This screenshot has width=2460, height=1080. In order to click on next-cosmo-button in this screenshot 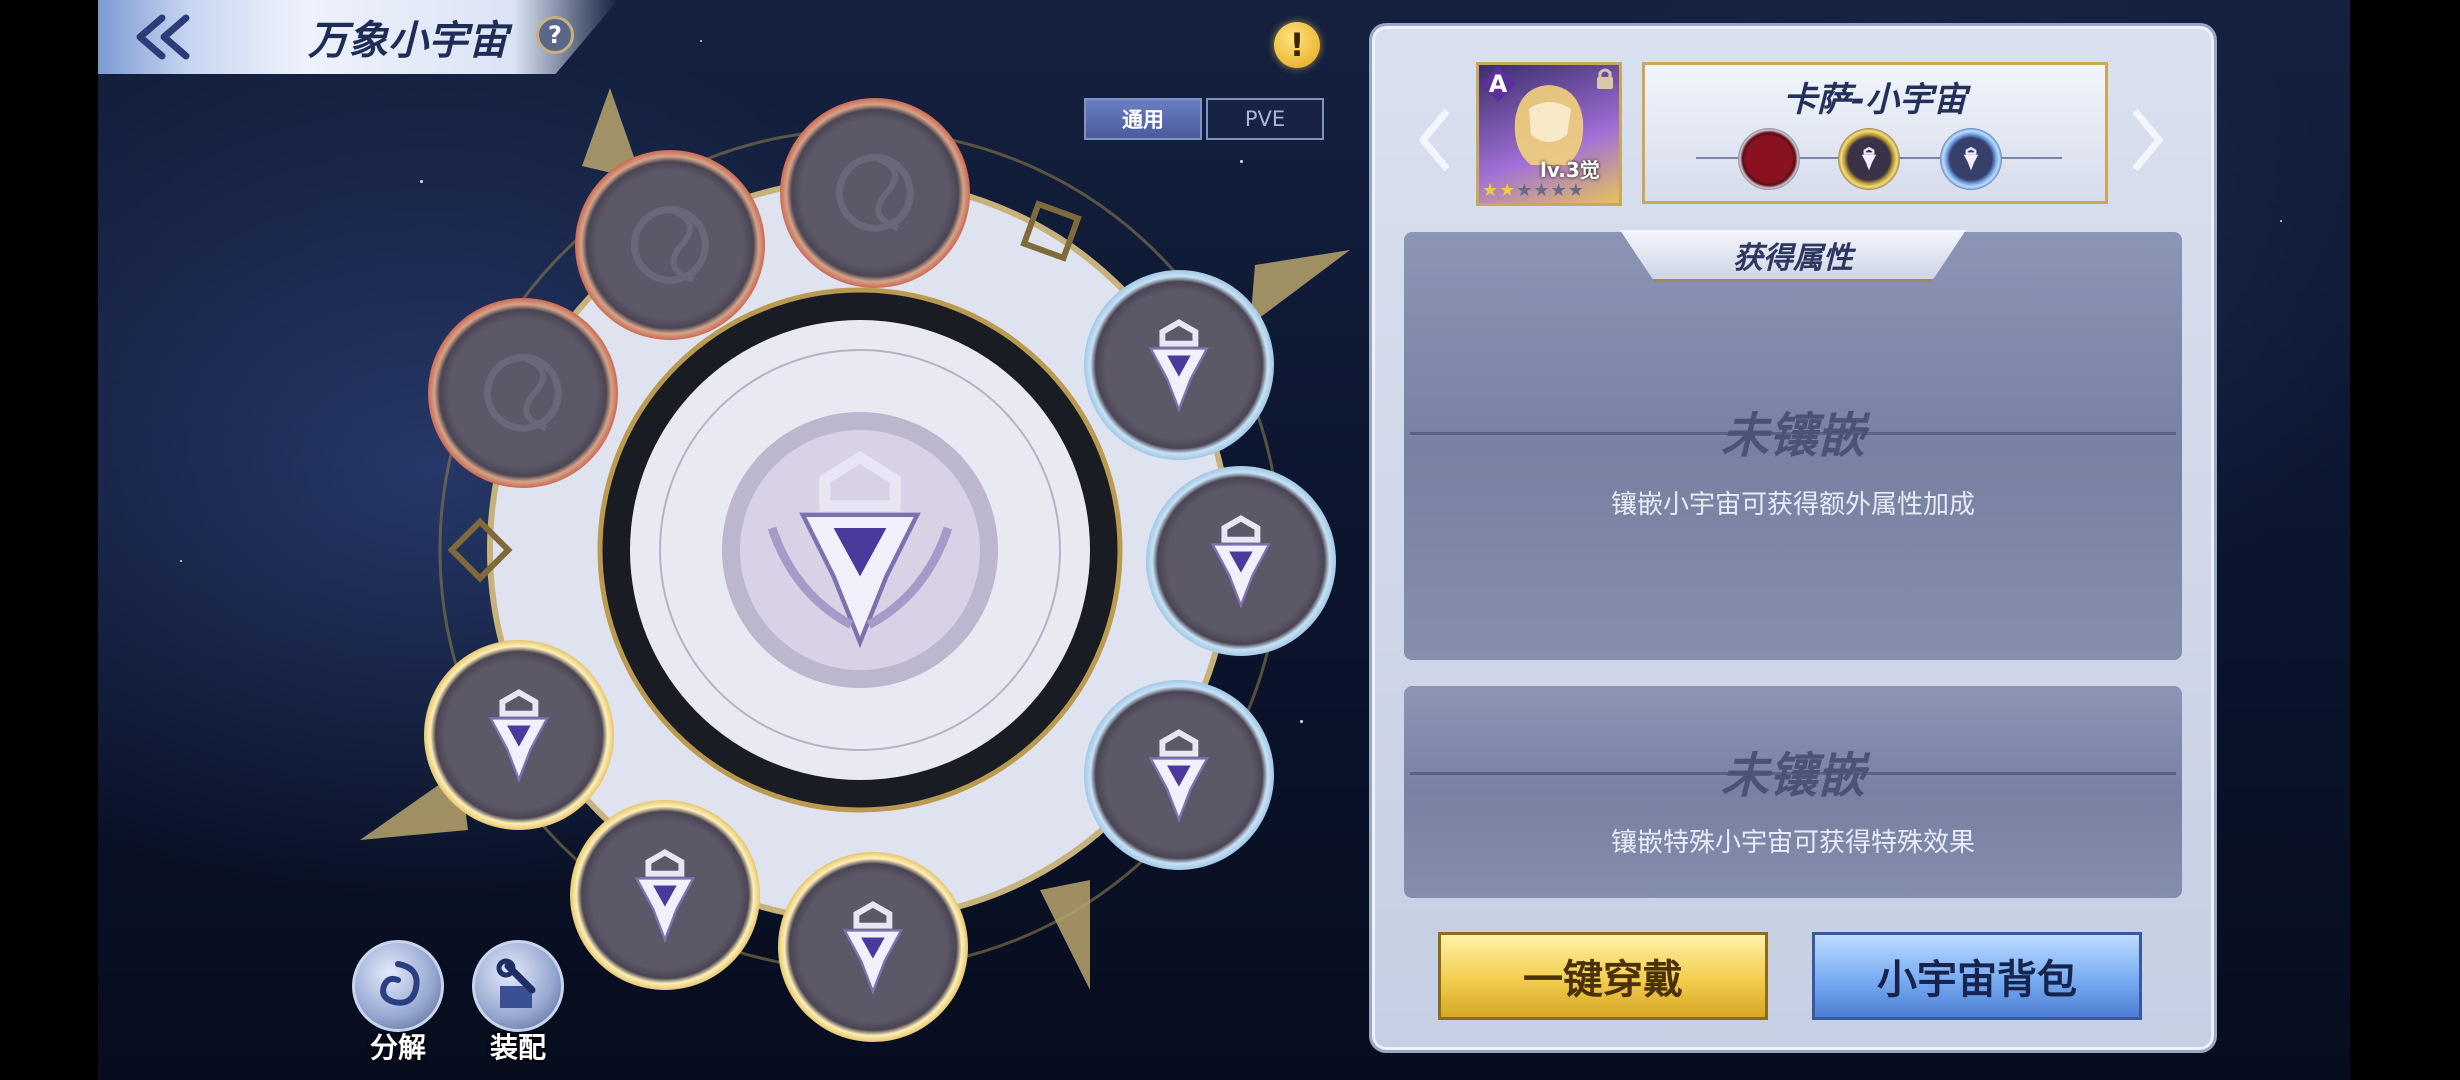, I will do `click(2147, 140)`.